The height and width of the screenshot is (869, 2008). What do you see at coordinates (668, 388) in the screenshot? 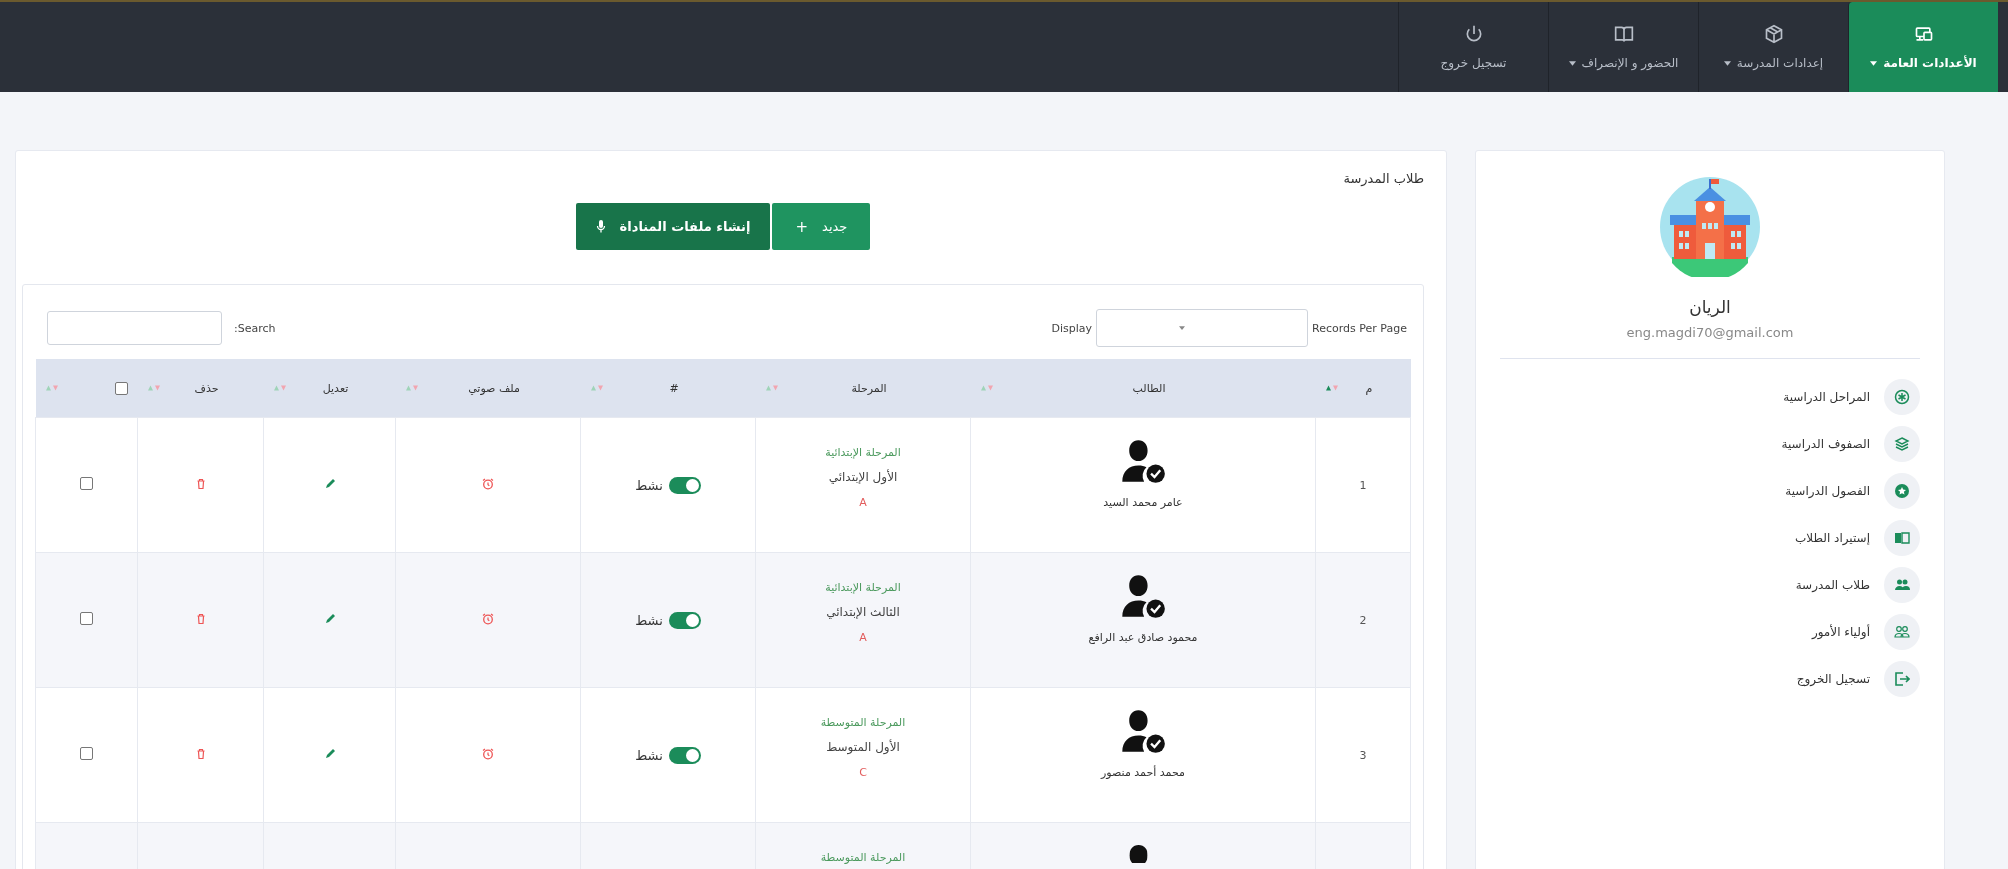
I see `column-header: #` at bounding box center [668, 388].